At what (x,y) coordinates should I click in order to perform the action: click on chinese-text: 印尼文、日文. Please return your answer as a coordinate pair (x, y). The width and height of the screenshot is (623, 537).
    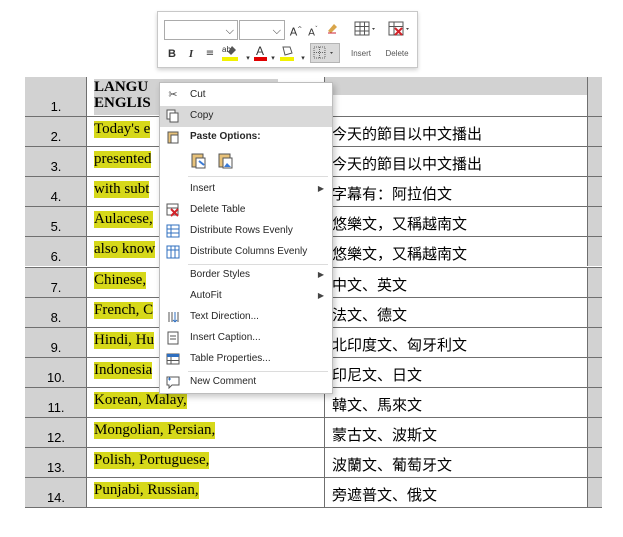
    Looking at the image, I should click on (377, 374).